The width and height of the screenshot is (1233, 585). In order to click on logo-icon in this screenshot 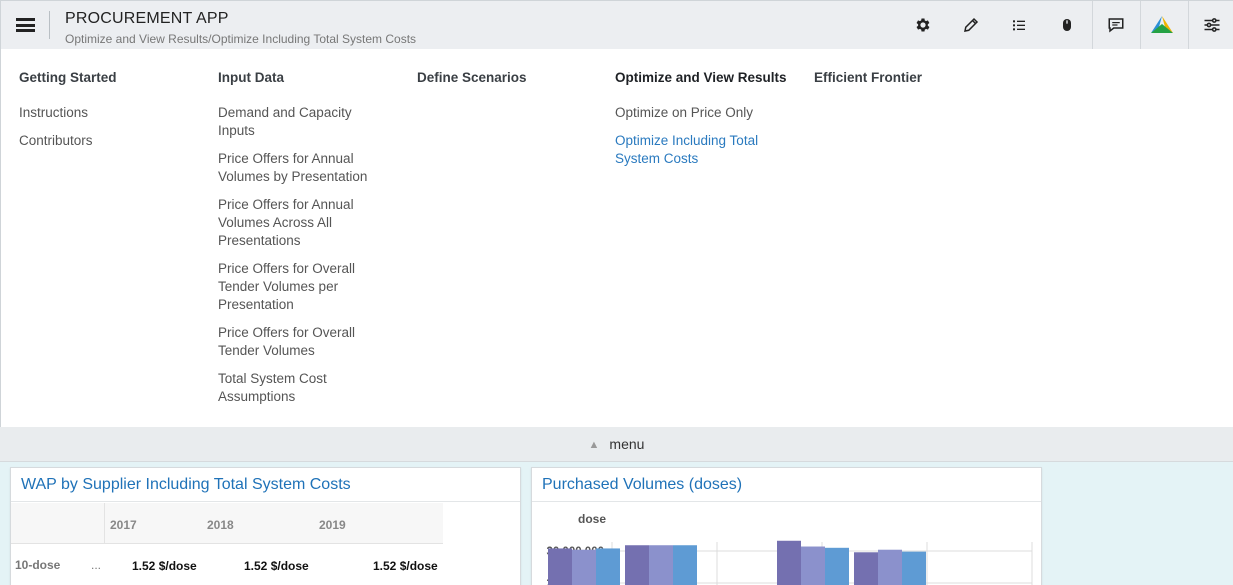, I will do `click(1162, 25)`.